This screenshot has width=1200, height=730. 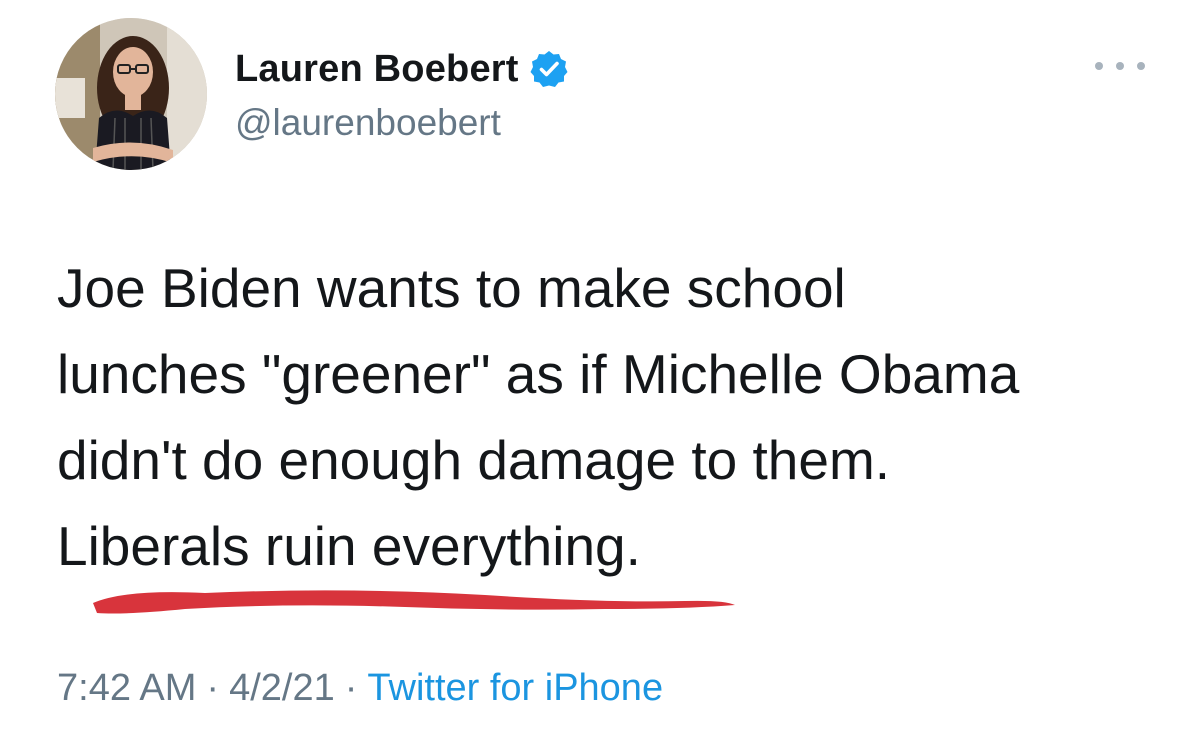 I want to click on tweet-date: 4/2/21, so click(x=282, y=688).